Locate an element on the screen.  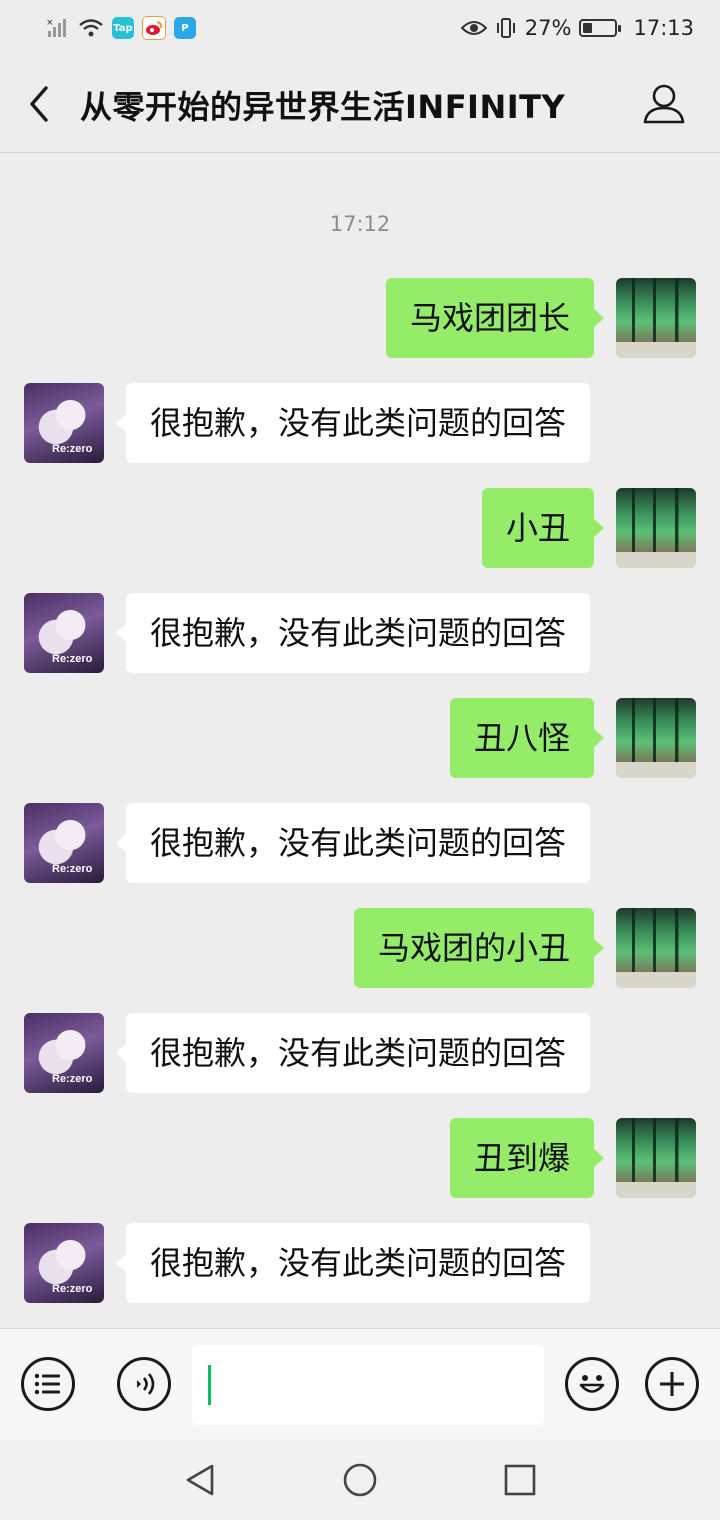
square-recents-icon is located at coordinates (520, 1480).